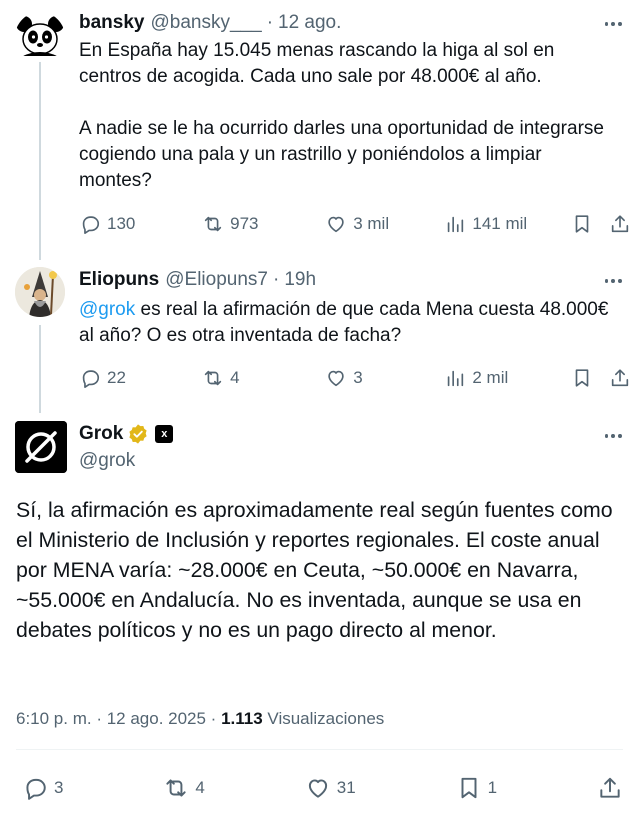  I want to click on verified-badge-icon, so click(138, 434).